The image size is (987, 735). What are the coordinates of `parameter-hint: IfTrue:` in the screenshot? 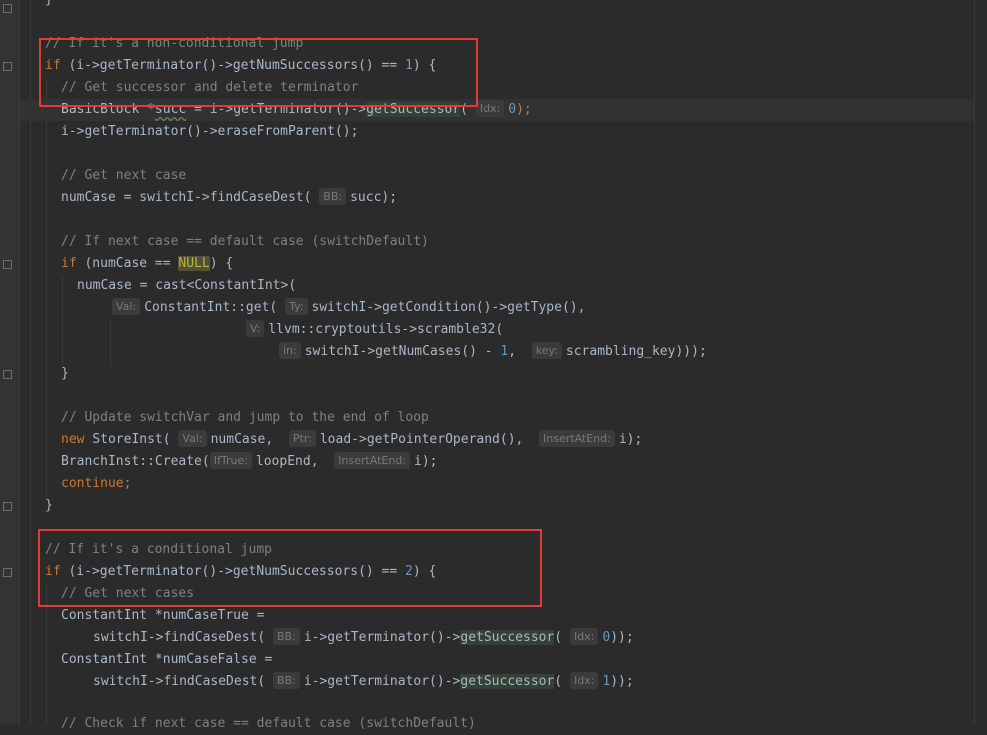 It's located at (230, 460).